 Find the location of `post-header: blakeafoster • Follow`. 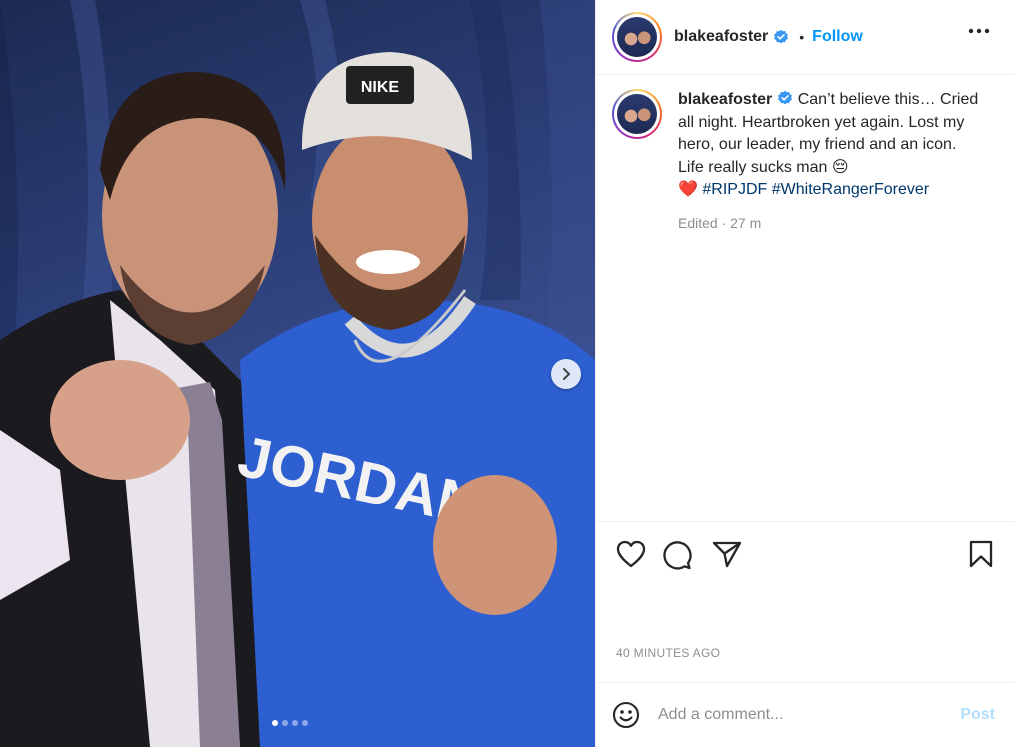

post-header: blakeafoster • Follow is located at coordinates (805, 37).